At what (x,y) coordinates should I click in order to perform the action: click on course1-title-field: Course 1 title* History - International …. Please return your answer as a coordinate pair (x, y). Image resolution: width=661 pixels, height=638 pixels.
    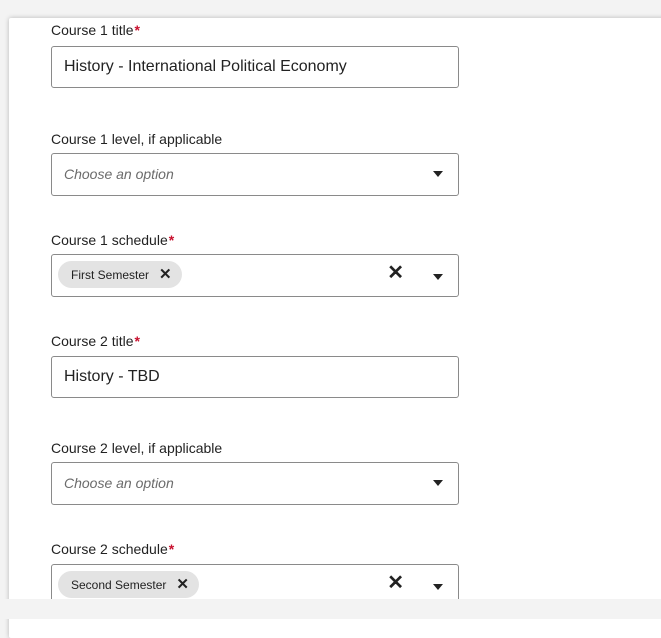
    Looking at the image, I should click on (255, 55).